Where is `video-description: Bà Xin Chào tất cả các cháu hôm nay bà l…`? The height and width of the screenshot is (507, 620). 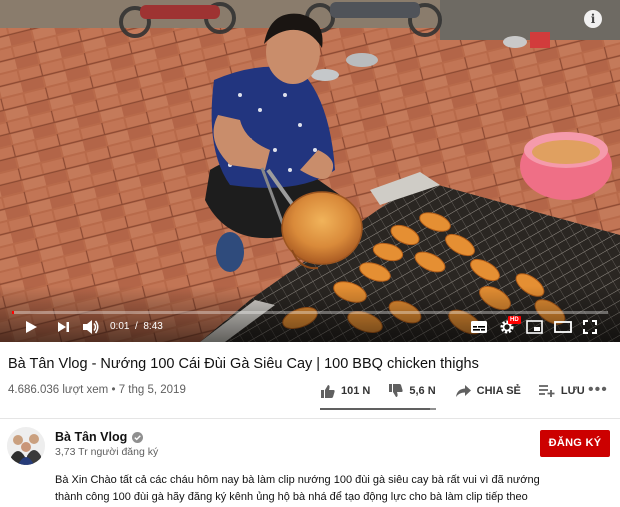 video-description: Bà Xin Chào tất cả các cháu hôm nay bà l… is located at coordinates (305, 489).